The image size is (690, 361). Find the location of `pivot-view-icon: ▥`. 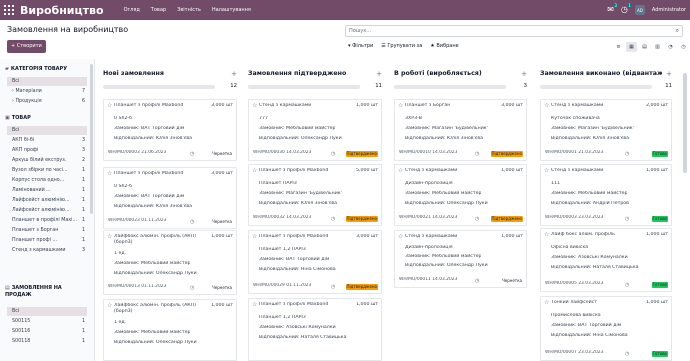

pivot-view-icon: ▥ is located at coordinates (657, 47).